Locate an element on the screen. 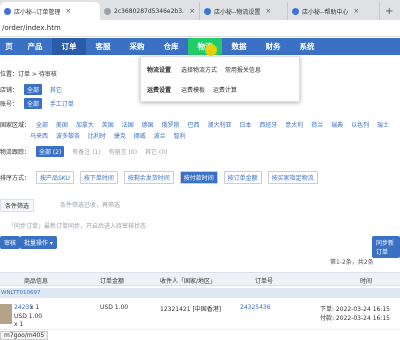 The image size is (400, 340). table-header: 商品信息 订单金额 收件人「国家/地区」 订单号 时间 is located at coordinates (200, 279).